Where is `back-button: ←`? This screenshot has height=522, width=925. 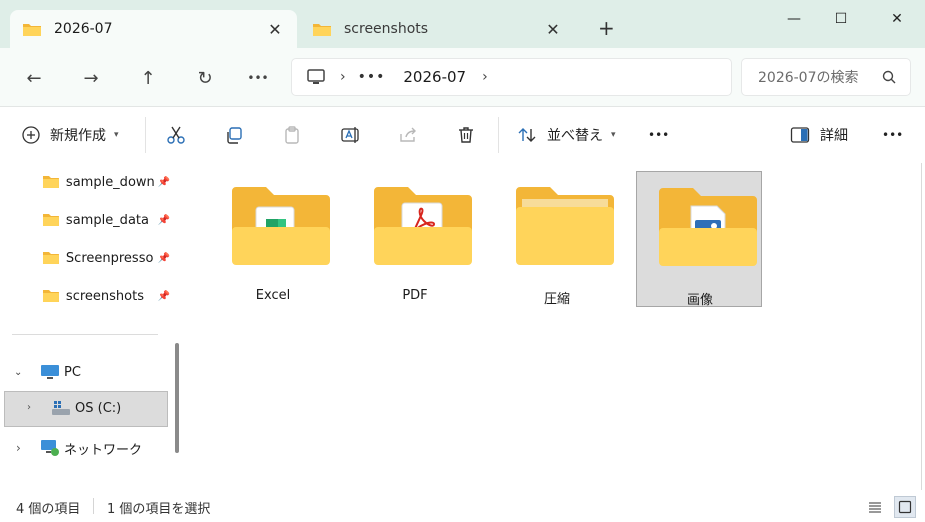
back-button: ← is located at coordinates (34, 78).